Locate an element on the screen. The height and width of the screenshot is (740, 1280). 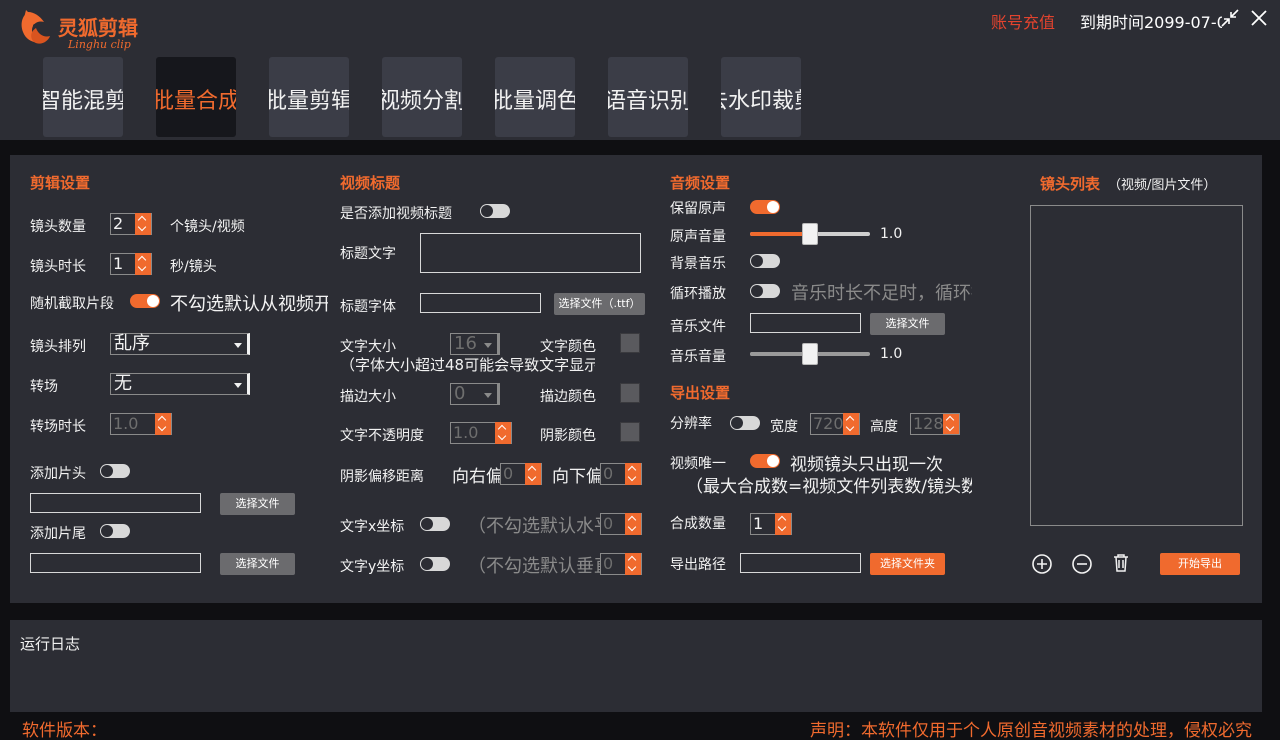
width-value: 720 is located at coordinates (828, 423).